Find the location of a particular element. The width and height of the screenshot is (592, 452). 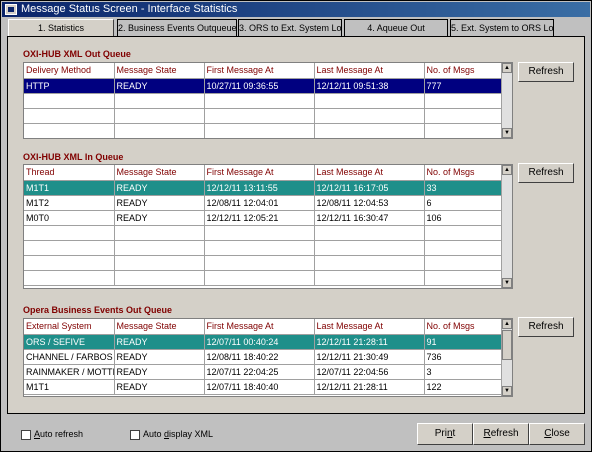

tab-business-events-outqueue: 2. Business Events Outqueue is located at coordinates (177, 27).